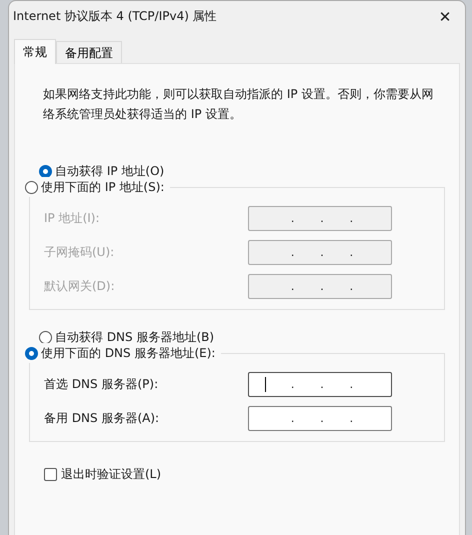  Describe the element at coordinates (238, 104) in the screenshot. I see `description-text: 如果网络支持此功能，则可以获取自动指派的 IP 设置。否则，你需要从网络系统管理员处获得适当的 IP 设置。` at that location.